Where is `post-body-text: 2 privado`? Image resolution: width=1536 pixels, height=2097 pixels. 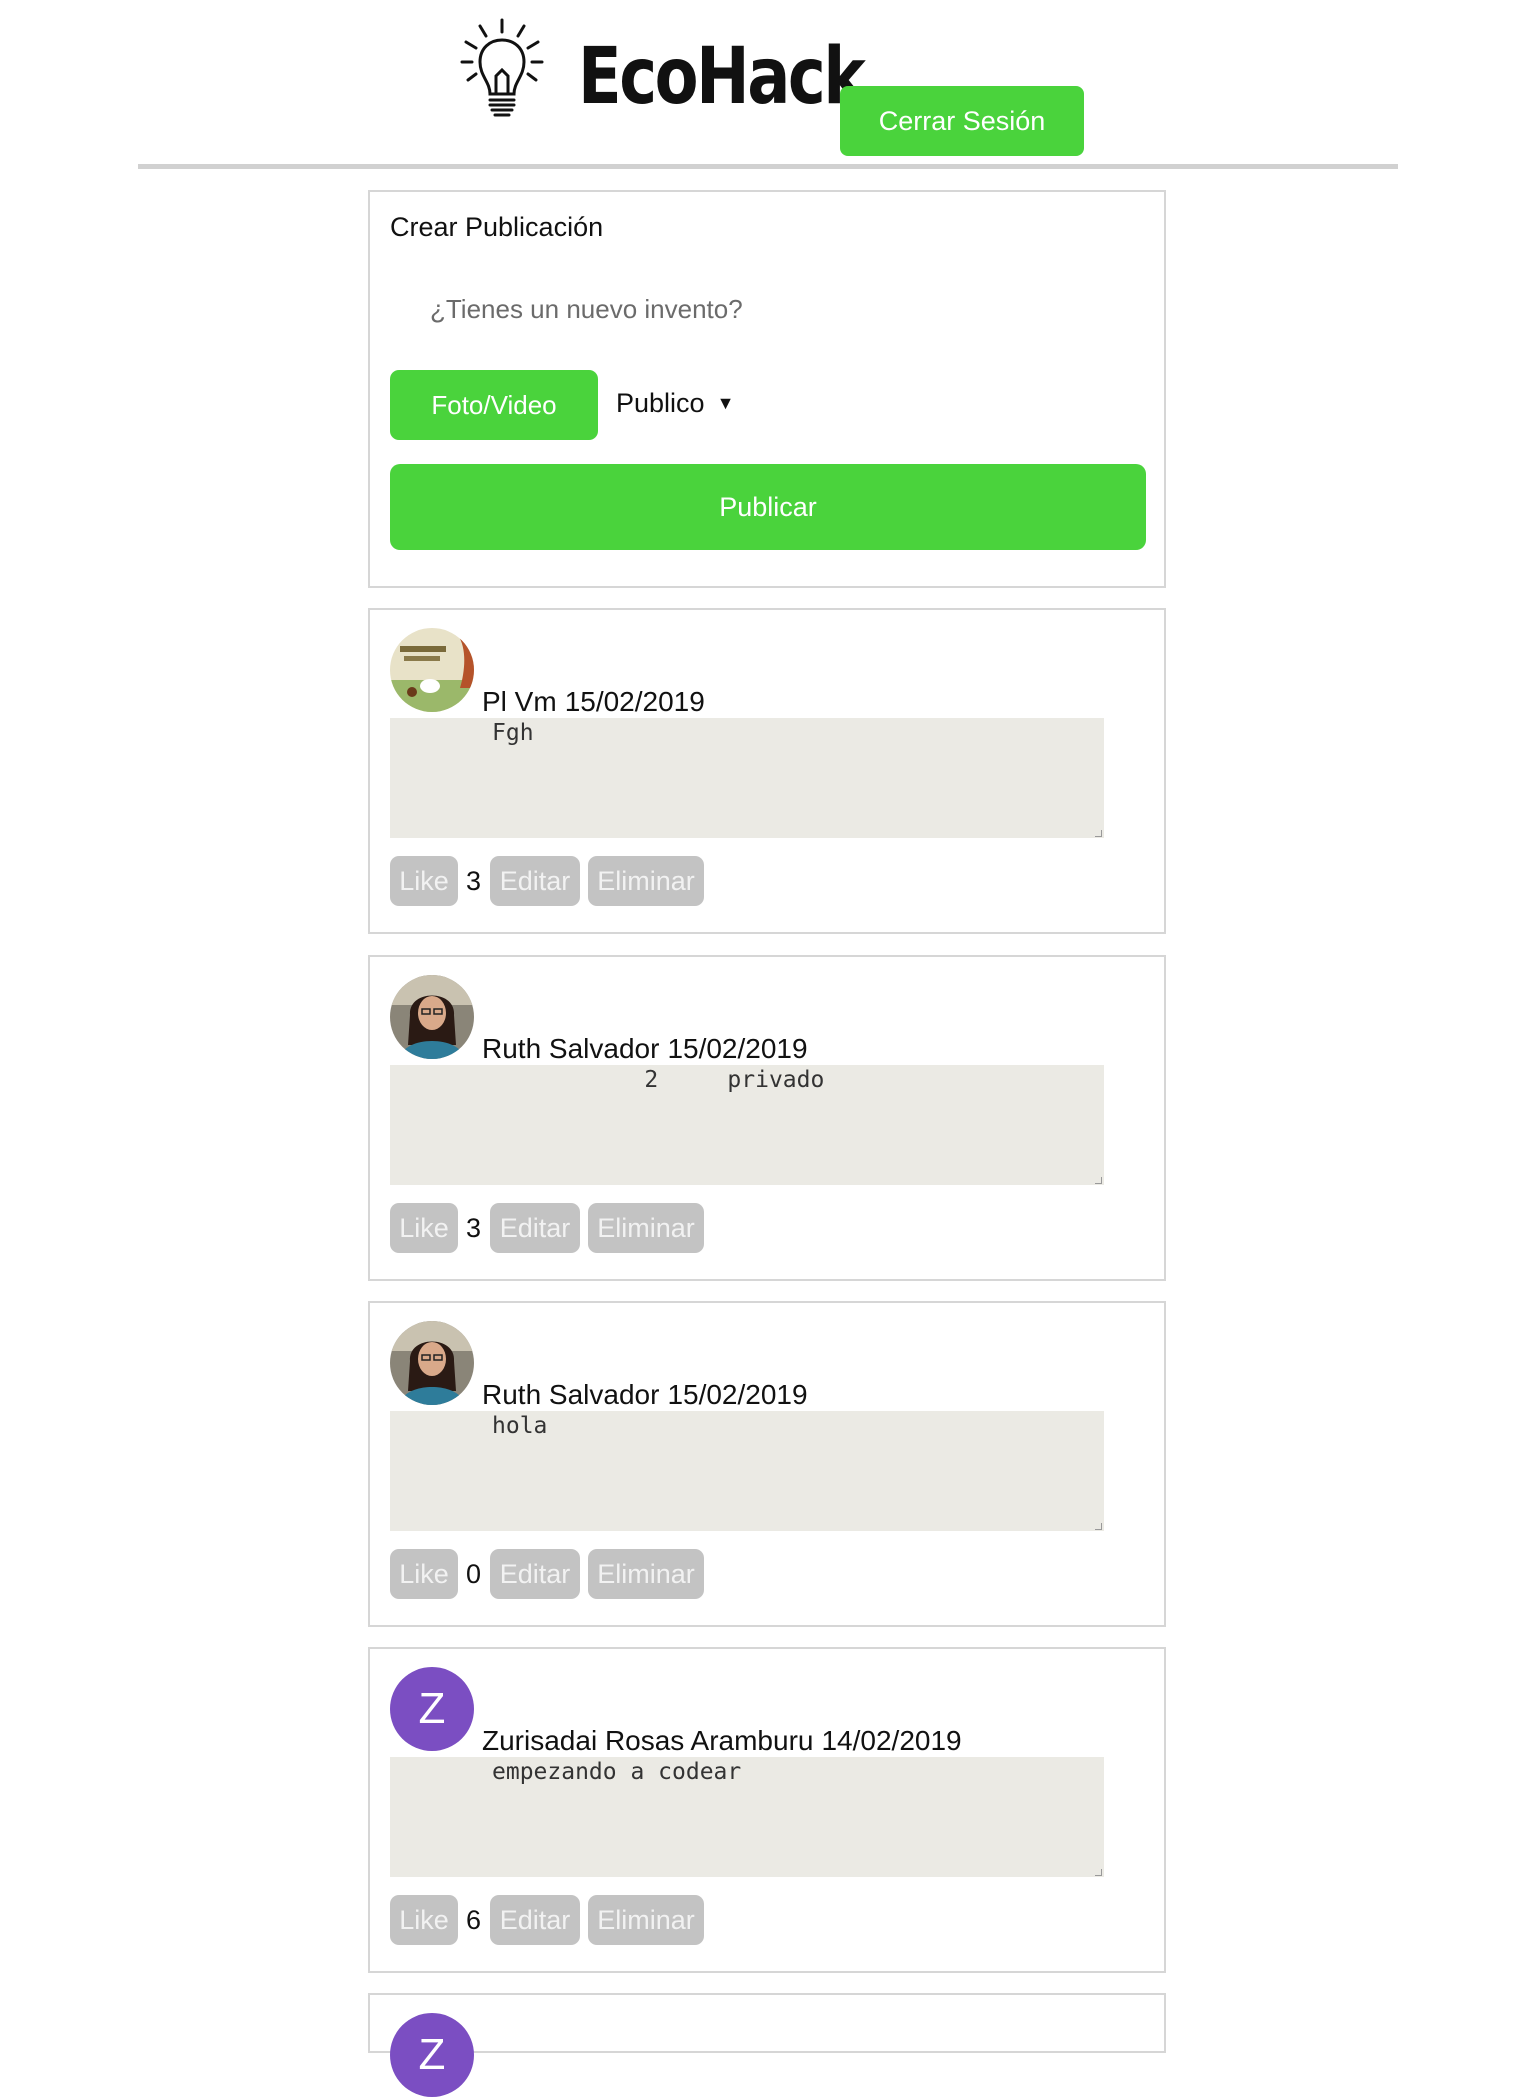 post-body-text: 2 privado is located at coordinates (658, 1080).